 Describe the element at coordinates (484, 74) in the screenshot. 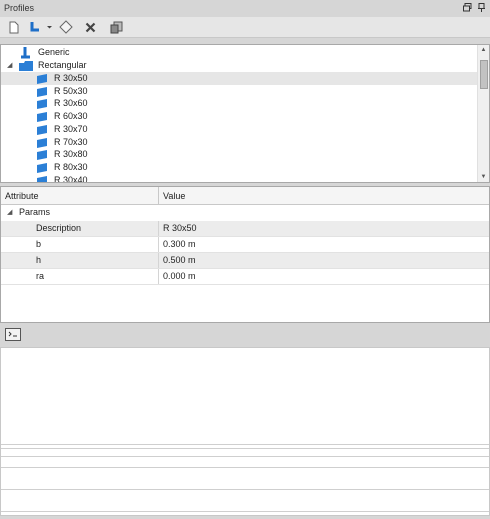

I see `scrollbar-thumb` at that location.